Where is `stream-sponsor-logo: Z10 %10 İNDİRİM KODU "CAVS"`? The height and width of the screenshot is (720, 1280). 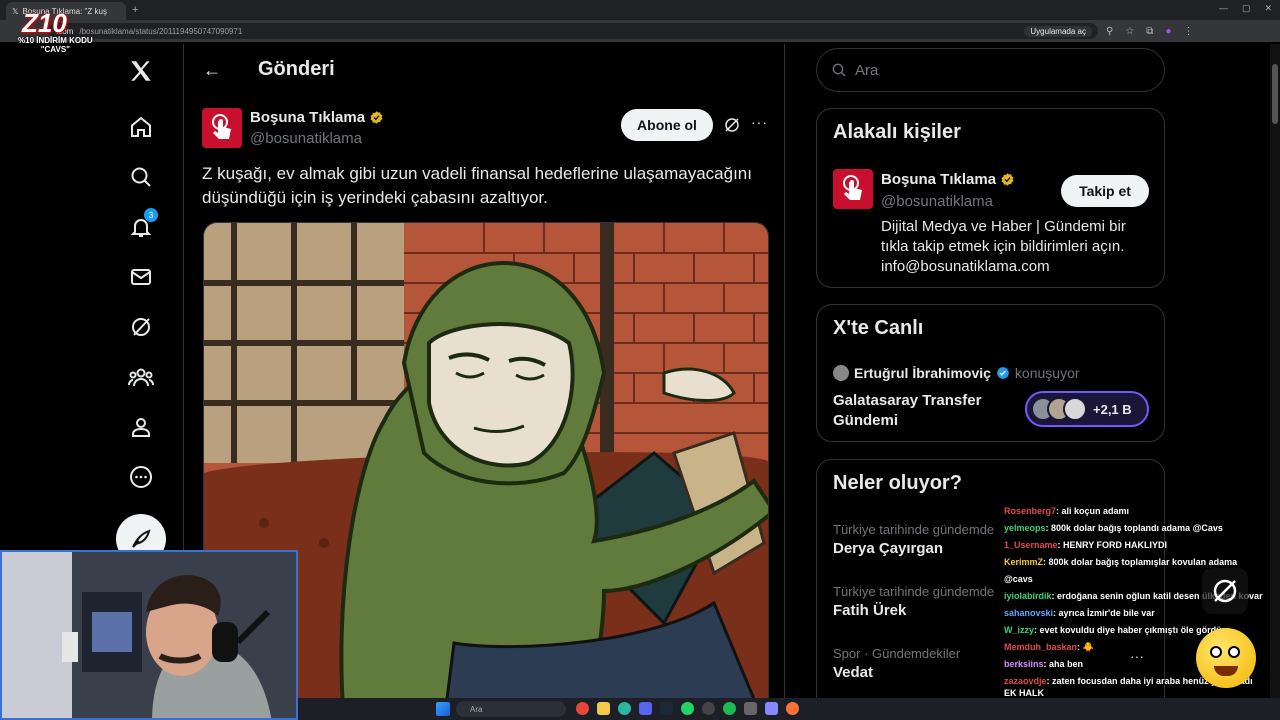
stream-sponsor-logo: Z10 %10 İNDİRİM KODU "CAVS" is located at coordinates (60, 31).